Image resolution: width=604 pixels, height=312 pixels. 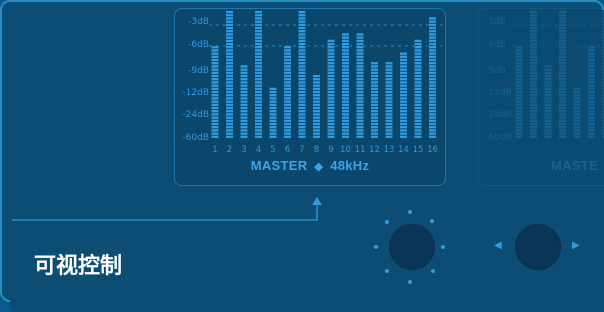 I want to click on band-number-label: 16, so click(x=432, y=150).